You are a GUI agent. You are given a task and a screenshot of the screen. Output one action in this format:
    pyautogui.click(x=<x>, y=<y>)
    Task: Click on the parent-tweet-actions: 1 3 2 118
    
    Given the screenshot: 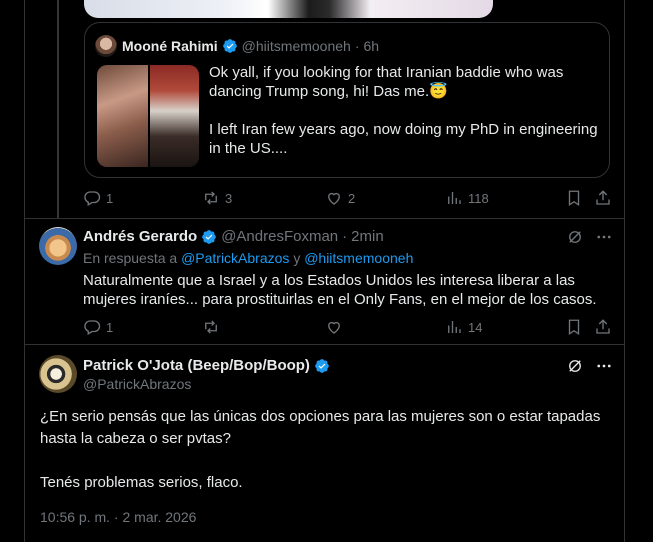 What is the action you would take?
    pyautogui.click(x=326, y=198)
    